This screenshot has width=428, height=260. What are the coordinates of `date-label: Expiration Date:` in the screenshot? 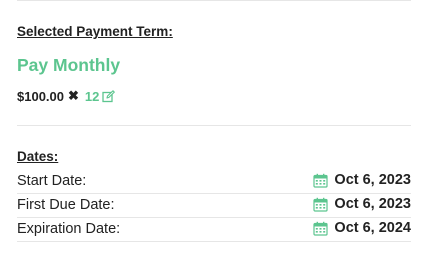 It's located at (69, 229).